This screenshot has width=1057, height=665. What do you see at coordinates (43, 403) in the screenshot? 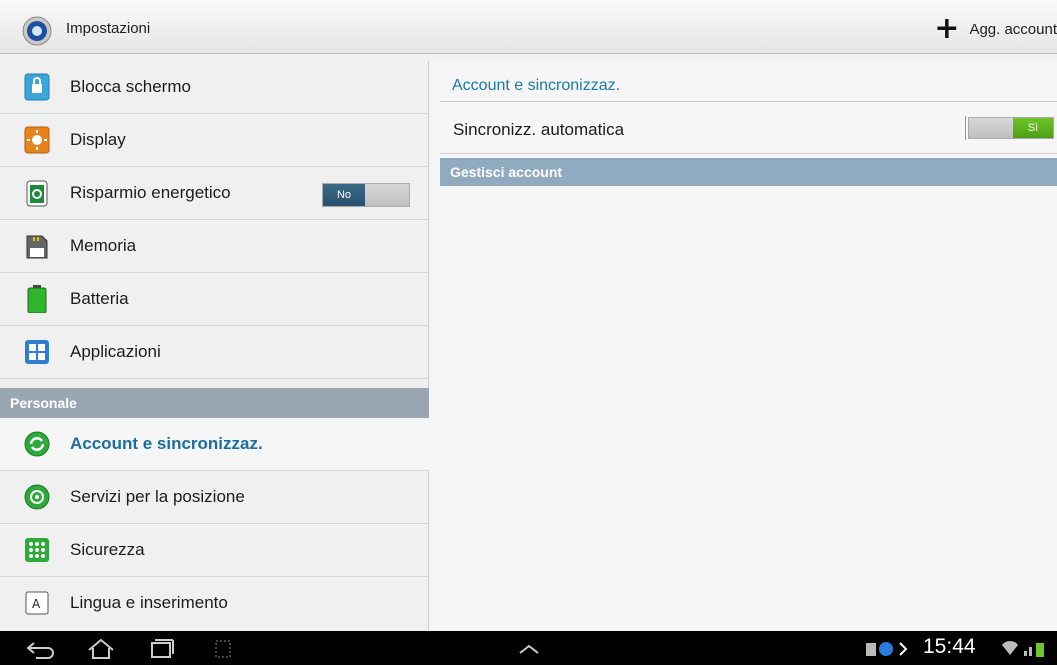
I see `section-label: Personale` at bounding box center [43, 403].